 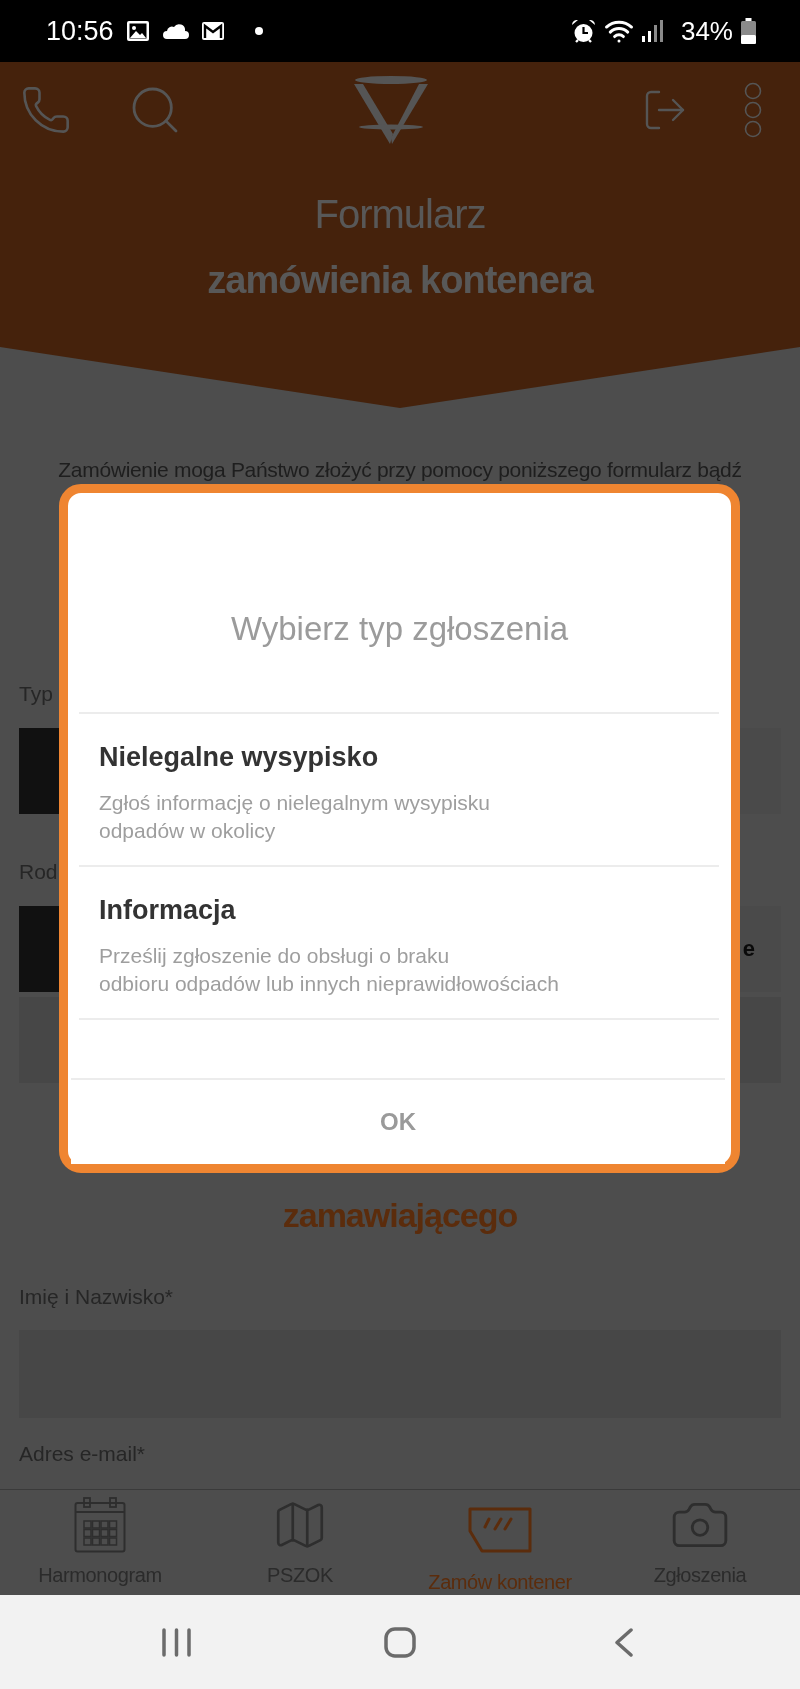 I want to click on more-options-icon, so click(x=753, y=110).